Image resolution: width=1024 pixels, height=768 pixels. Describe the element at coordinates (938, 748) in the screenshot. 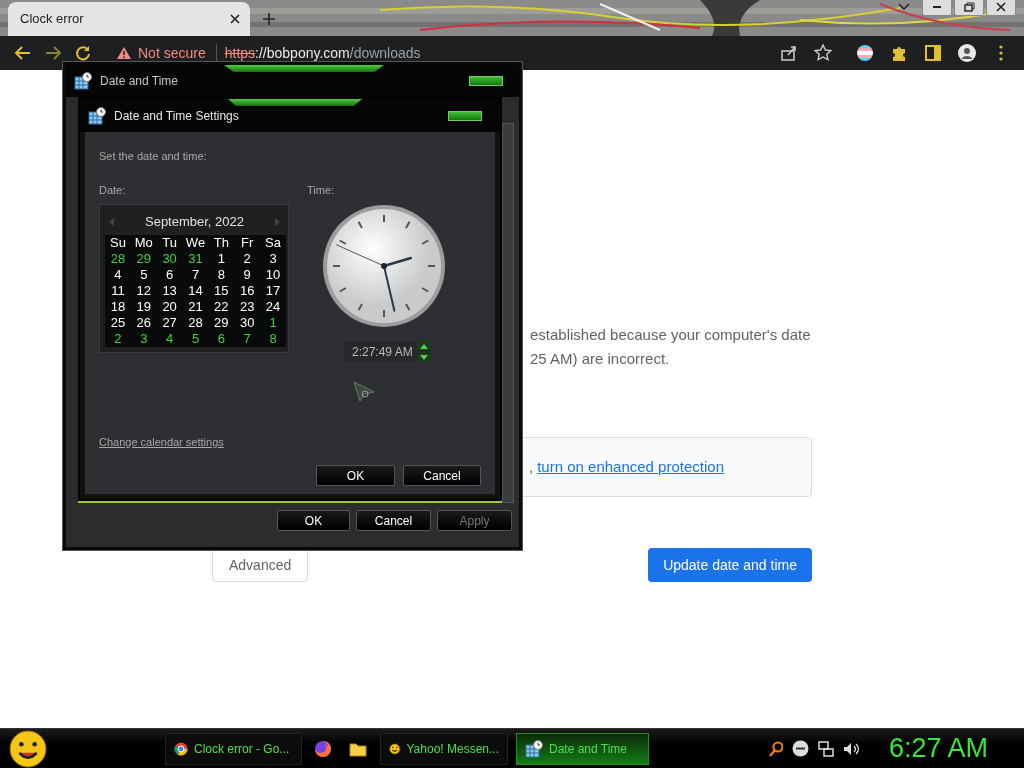

I see `taskbar-clock: 6:27 AM` at that location.